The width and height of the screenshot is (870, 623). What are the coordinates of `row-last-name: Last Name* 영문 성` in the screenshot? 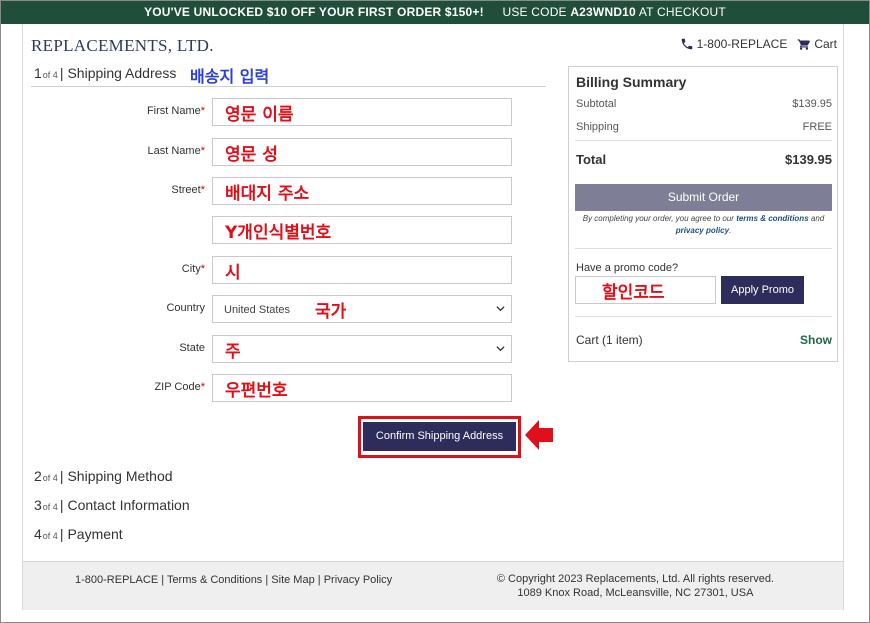 It's located at (283, 152).